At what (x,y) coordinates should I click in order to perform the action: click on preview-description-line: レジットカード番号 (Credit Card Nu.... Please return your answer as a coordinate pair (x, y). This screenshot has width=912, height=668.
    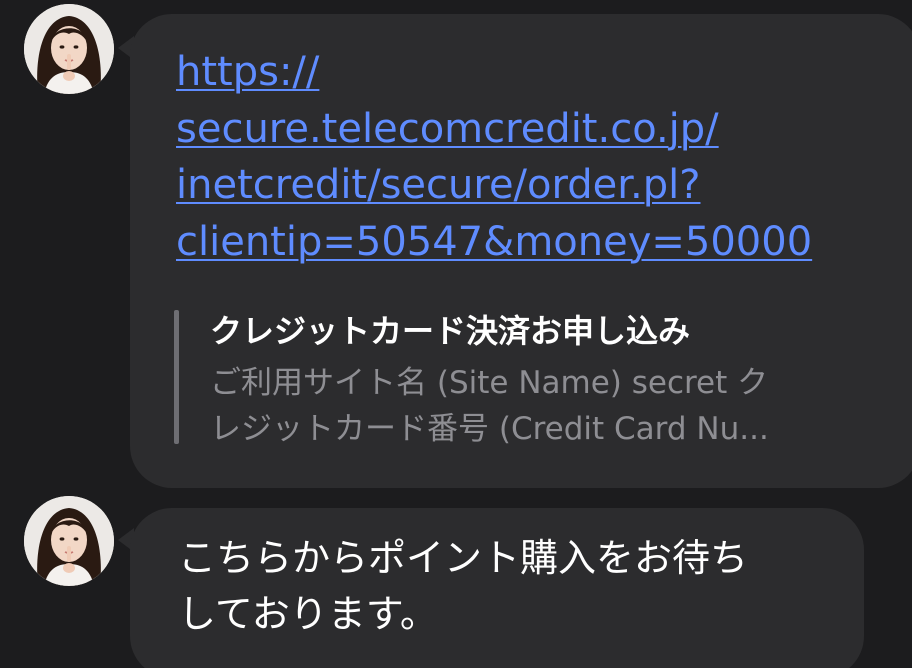
    Looking at the image, I should click on (489, 429).